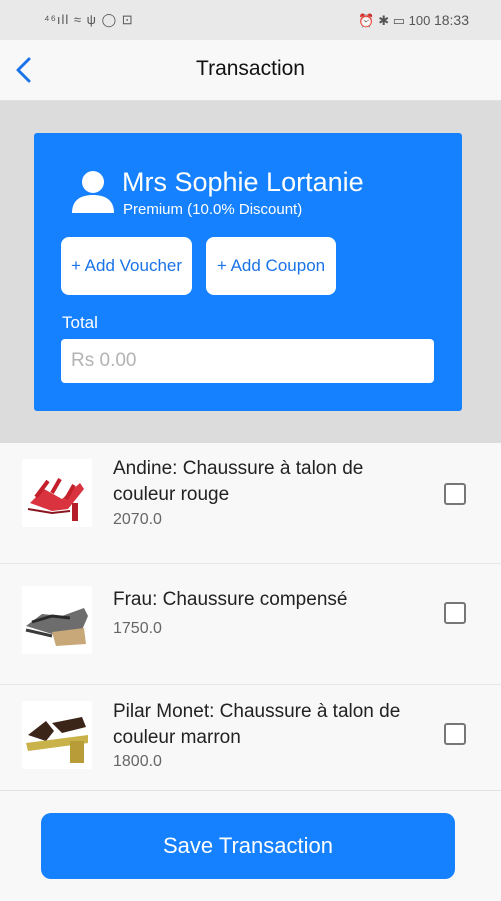 This screenshot has width=501, height=901. Describe the element at coordinates (137, 628) in the screenshot. I see `product-price: 1750.0` at that location.